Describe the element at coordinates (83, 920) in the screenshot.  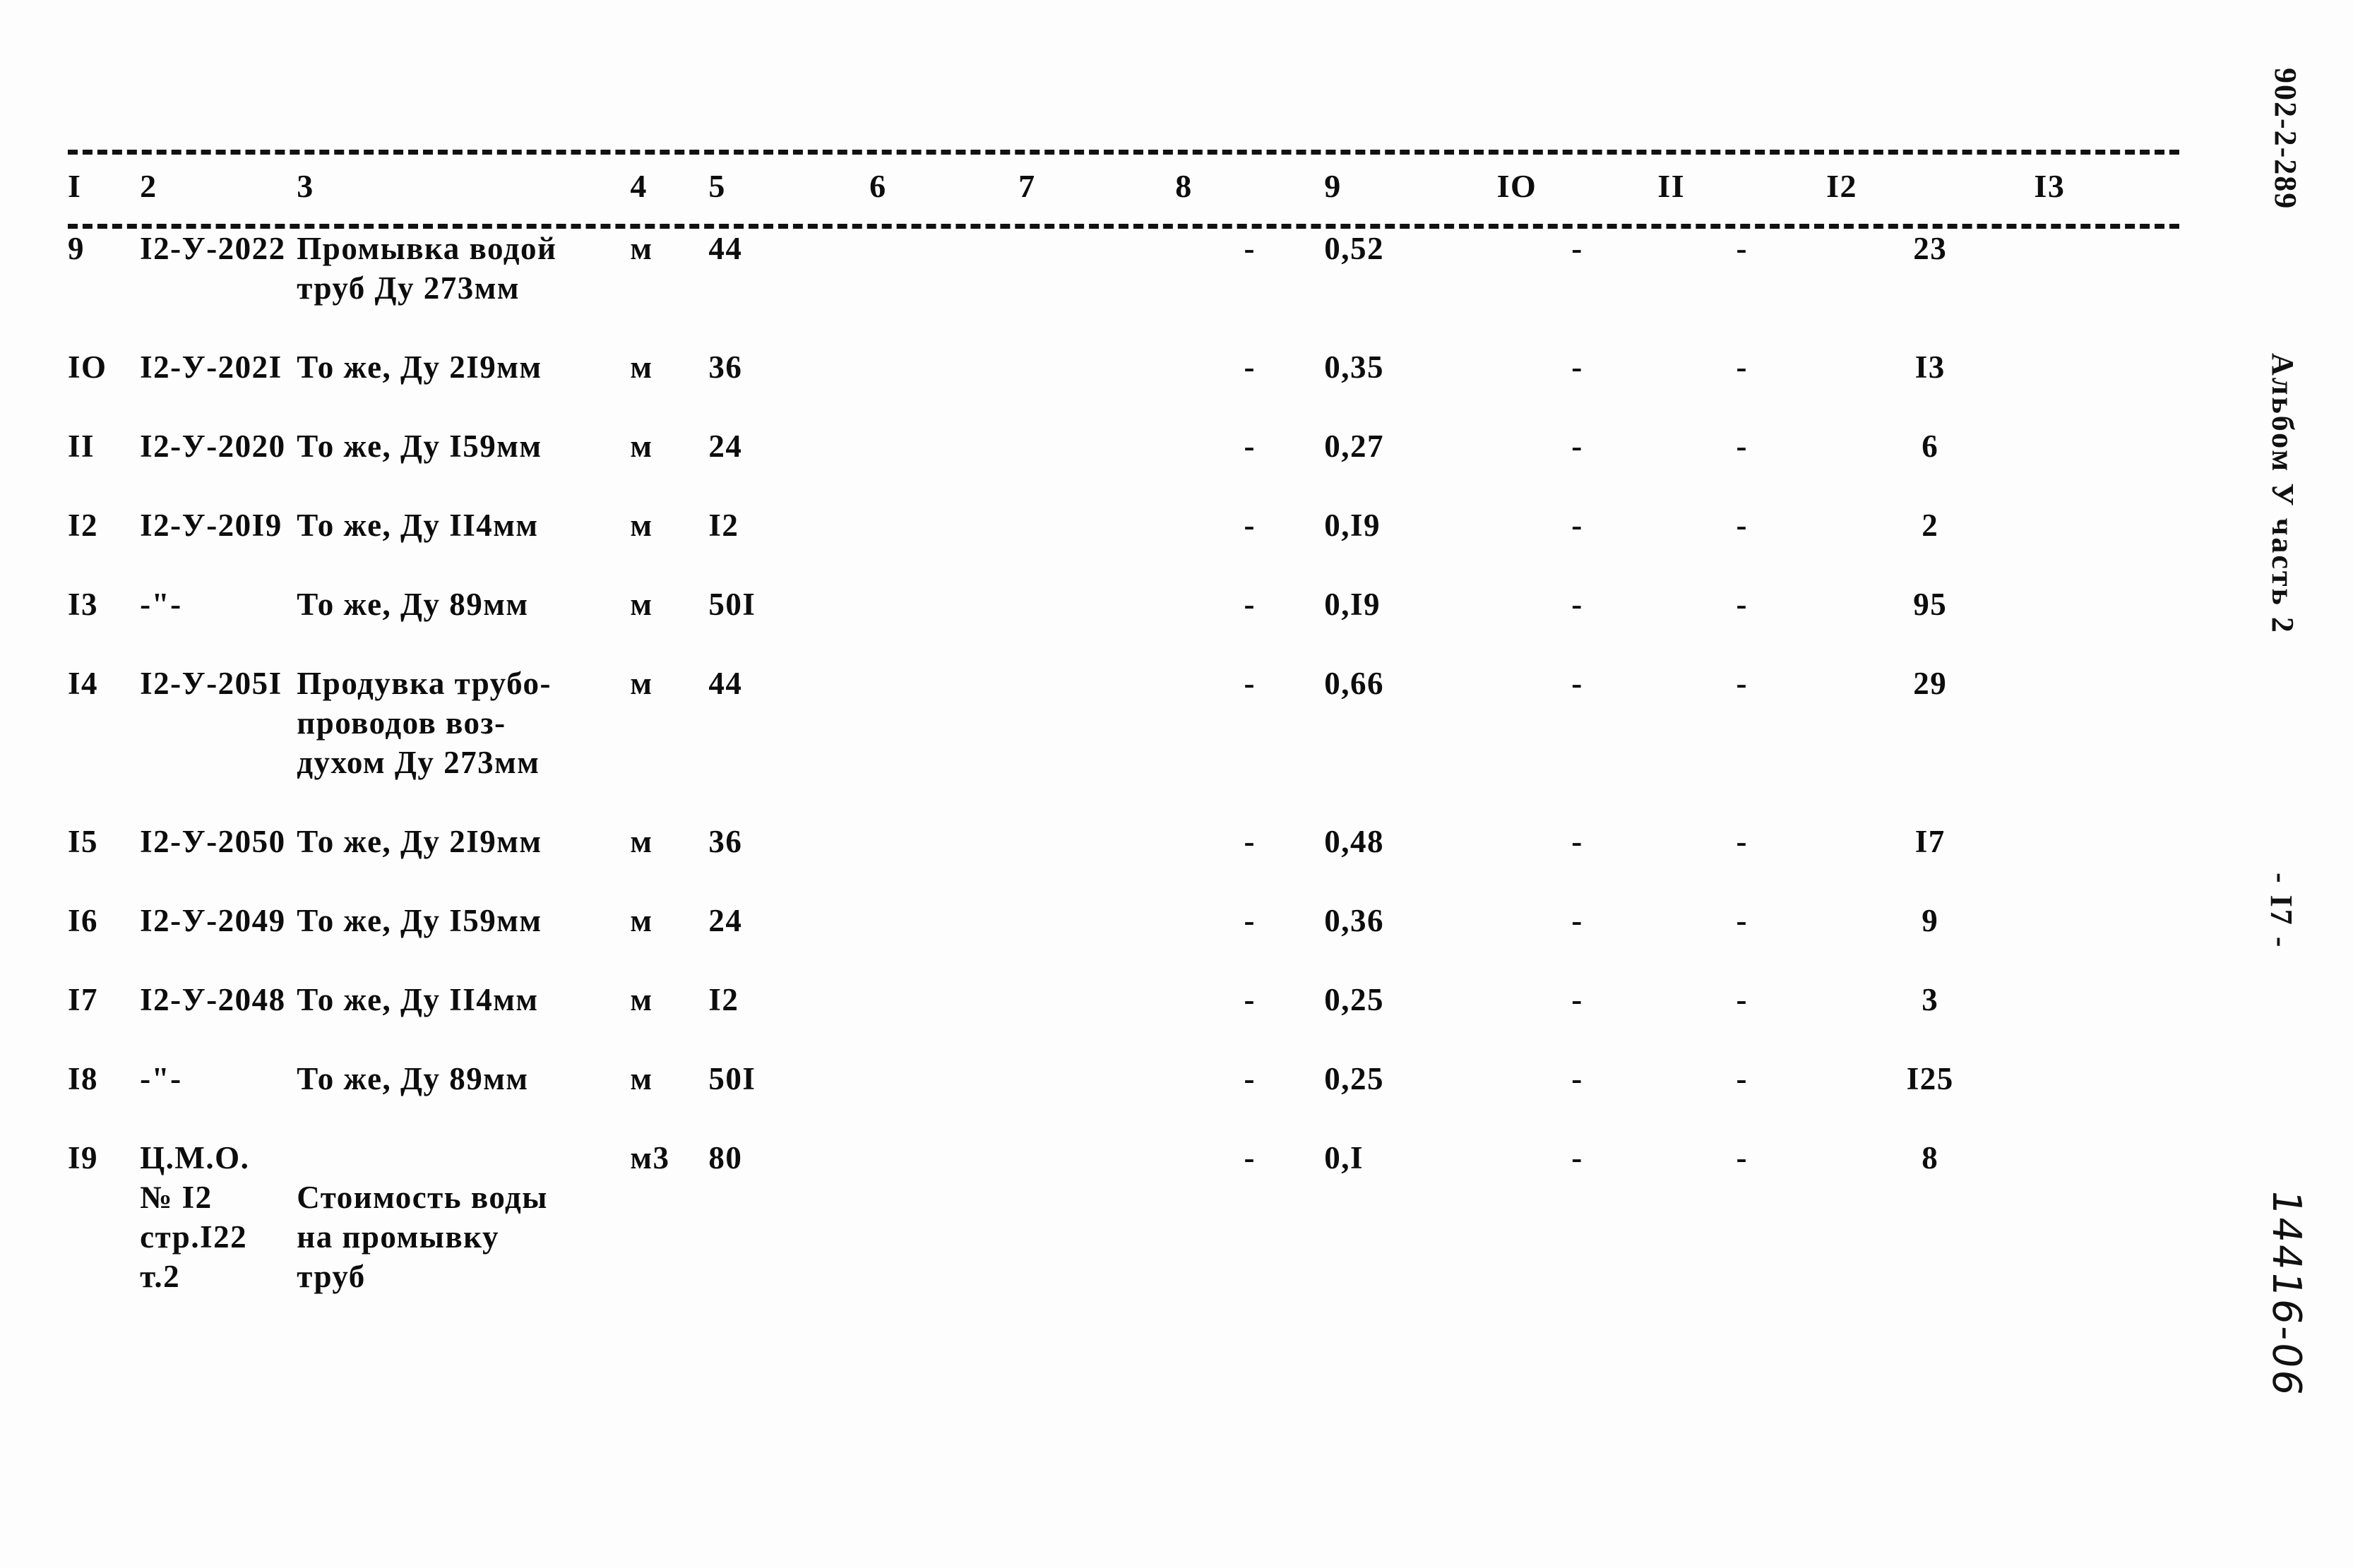
I see `row-index: I6` at that location.